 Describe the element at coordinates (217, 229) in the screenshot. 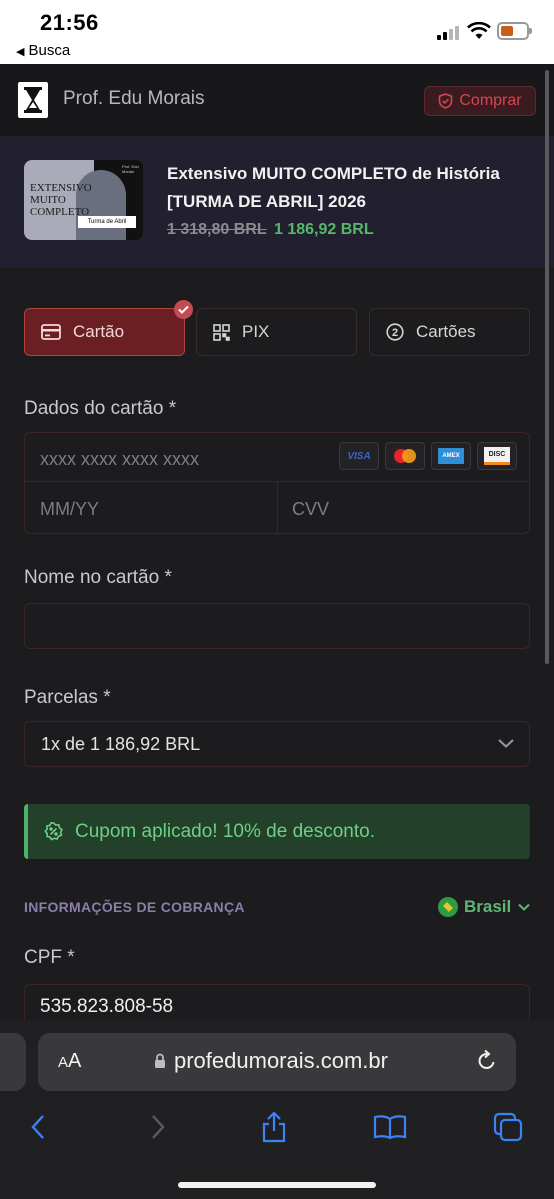

I see `original-price: 1 318,80 BRL` at that location.